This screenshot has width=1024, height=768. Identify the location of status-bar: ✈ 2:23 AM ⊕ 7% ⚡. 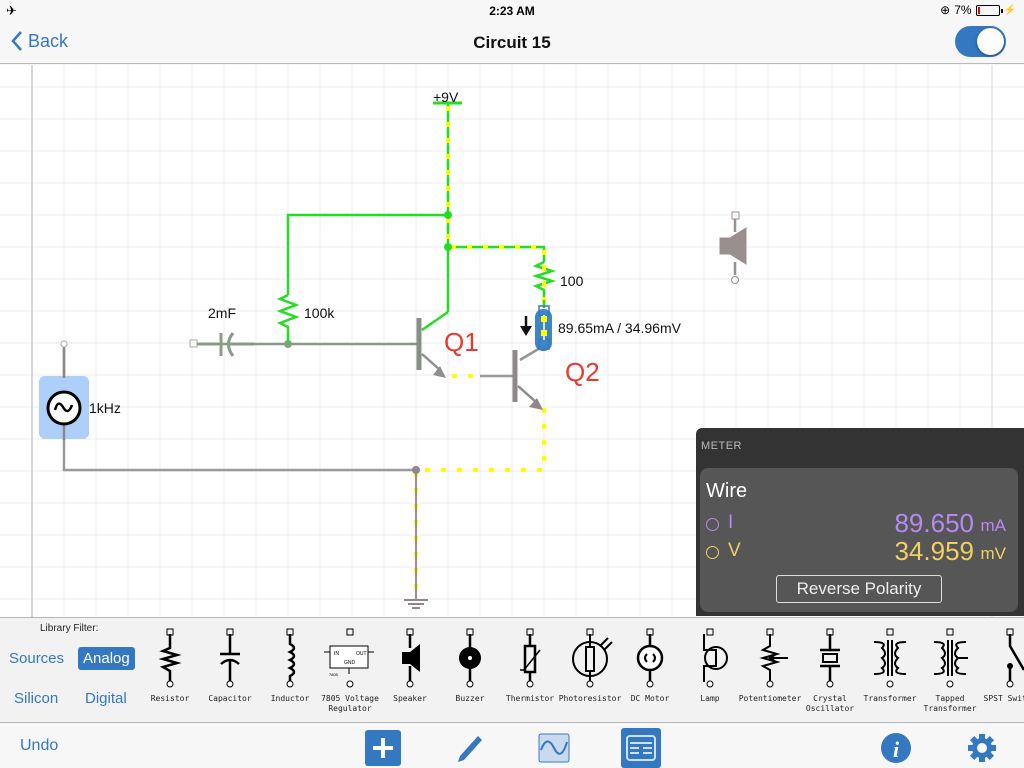
(512, 11).